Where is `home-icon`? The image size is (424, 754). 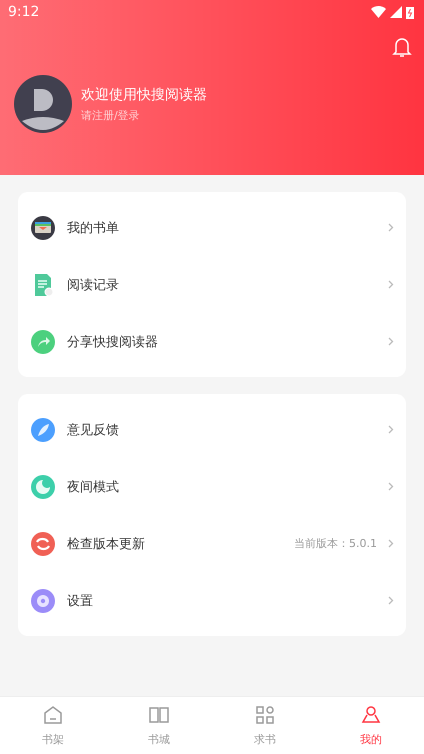 home-icon is located at coordinates (53, 715).